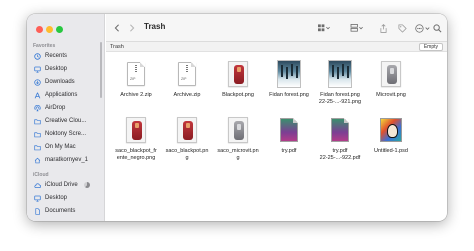 The image size is (474, 251). I want to click on psd-file-icon, so click(391, 130).